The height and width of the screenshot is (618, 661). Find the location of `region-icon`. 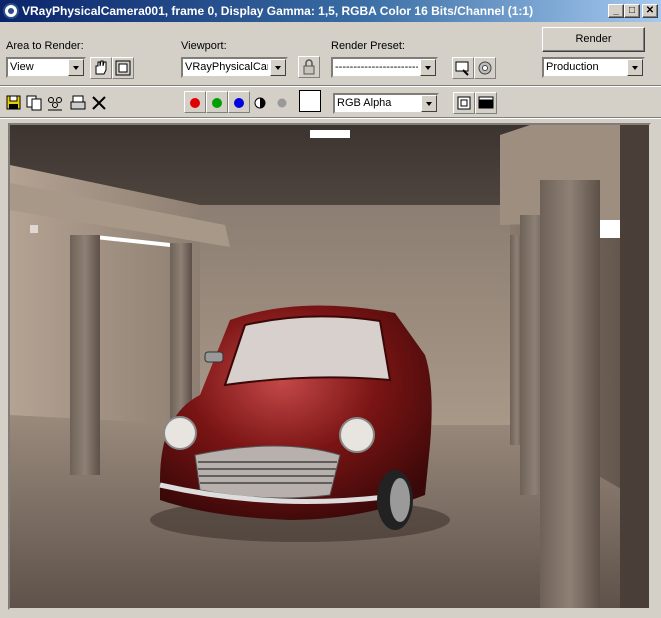

region-icon is located at coordinates (123, 68).